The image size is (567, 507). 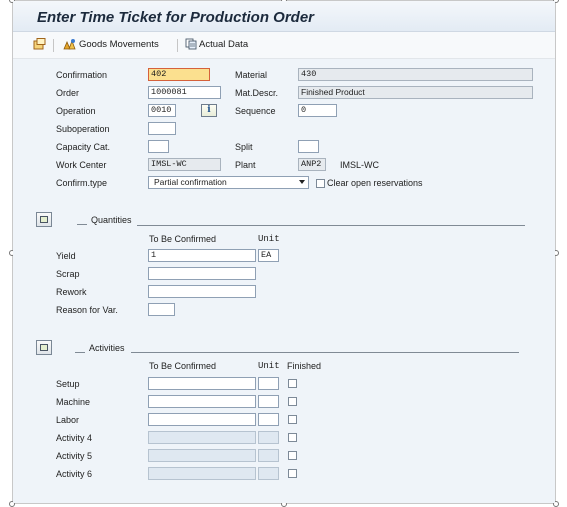 What do you see at coordinates (184, 92) in the screenshot?
I see `order-field: 1000081` at bounding box center [184, 92].